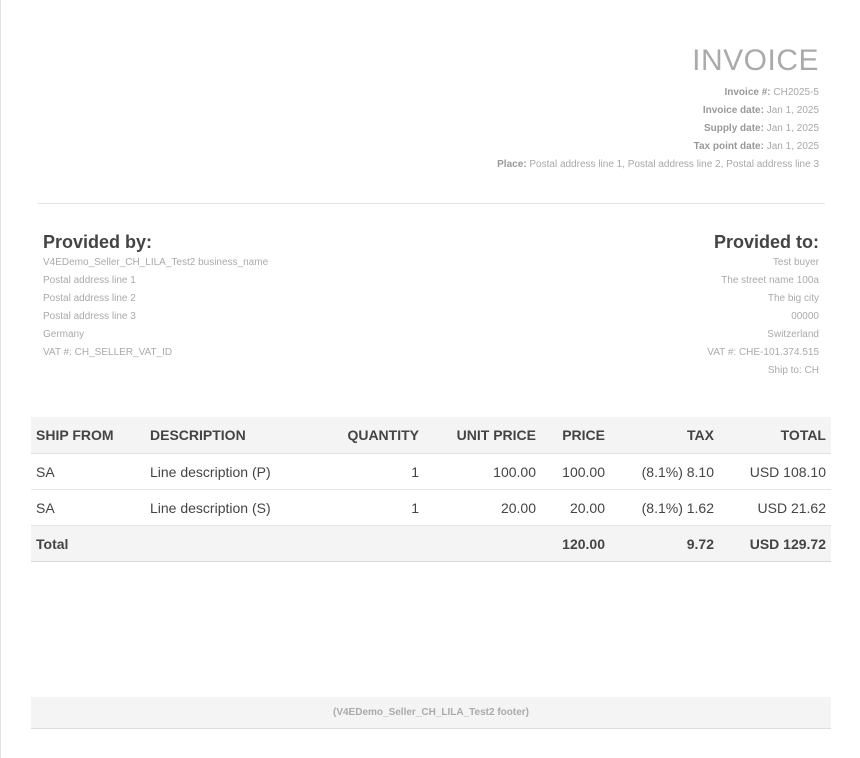 This screenshot has height=758, width=860. Describe the element at coordinates (88, 543) in the screenshot. I see `total-label: Total` at that location.